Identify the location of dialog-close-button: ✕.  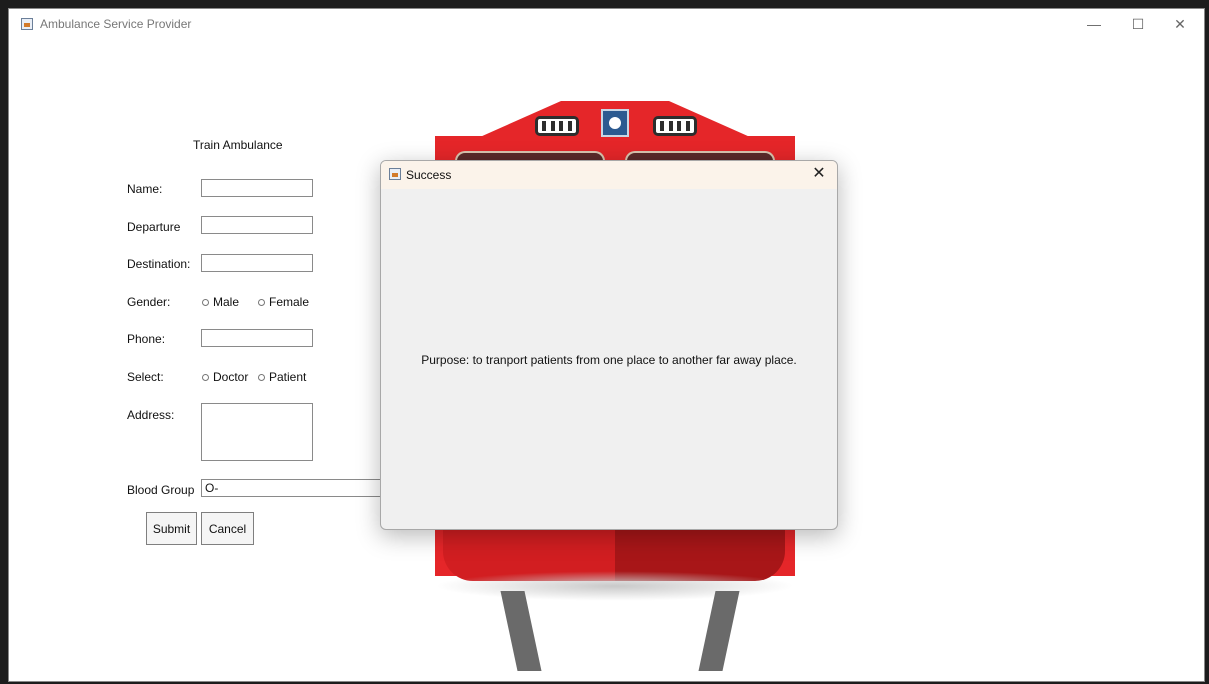
(819, 174).